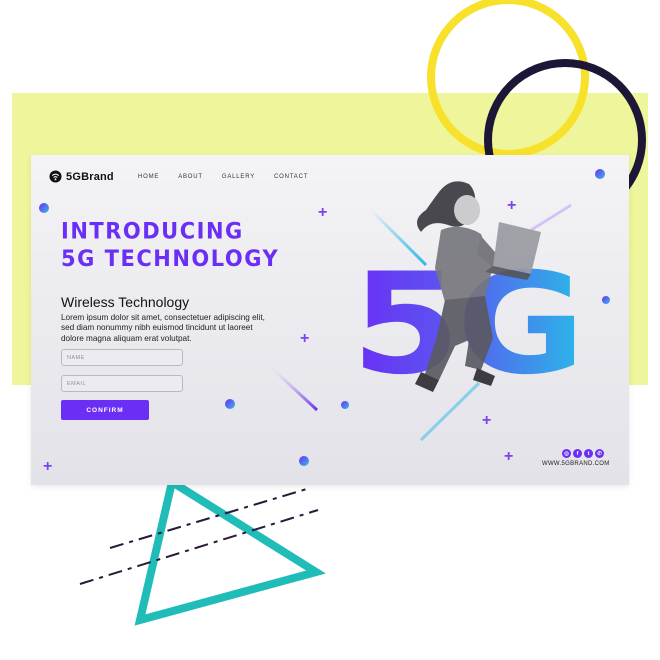  What do you see at coordinates (566, 453) in the screenshot?
I see `instagram-icon: ◎` at bounding box center [566, 453].